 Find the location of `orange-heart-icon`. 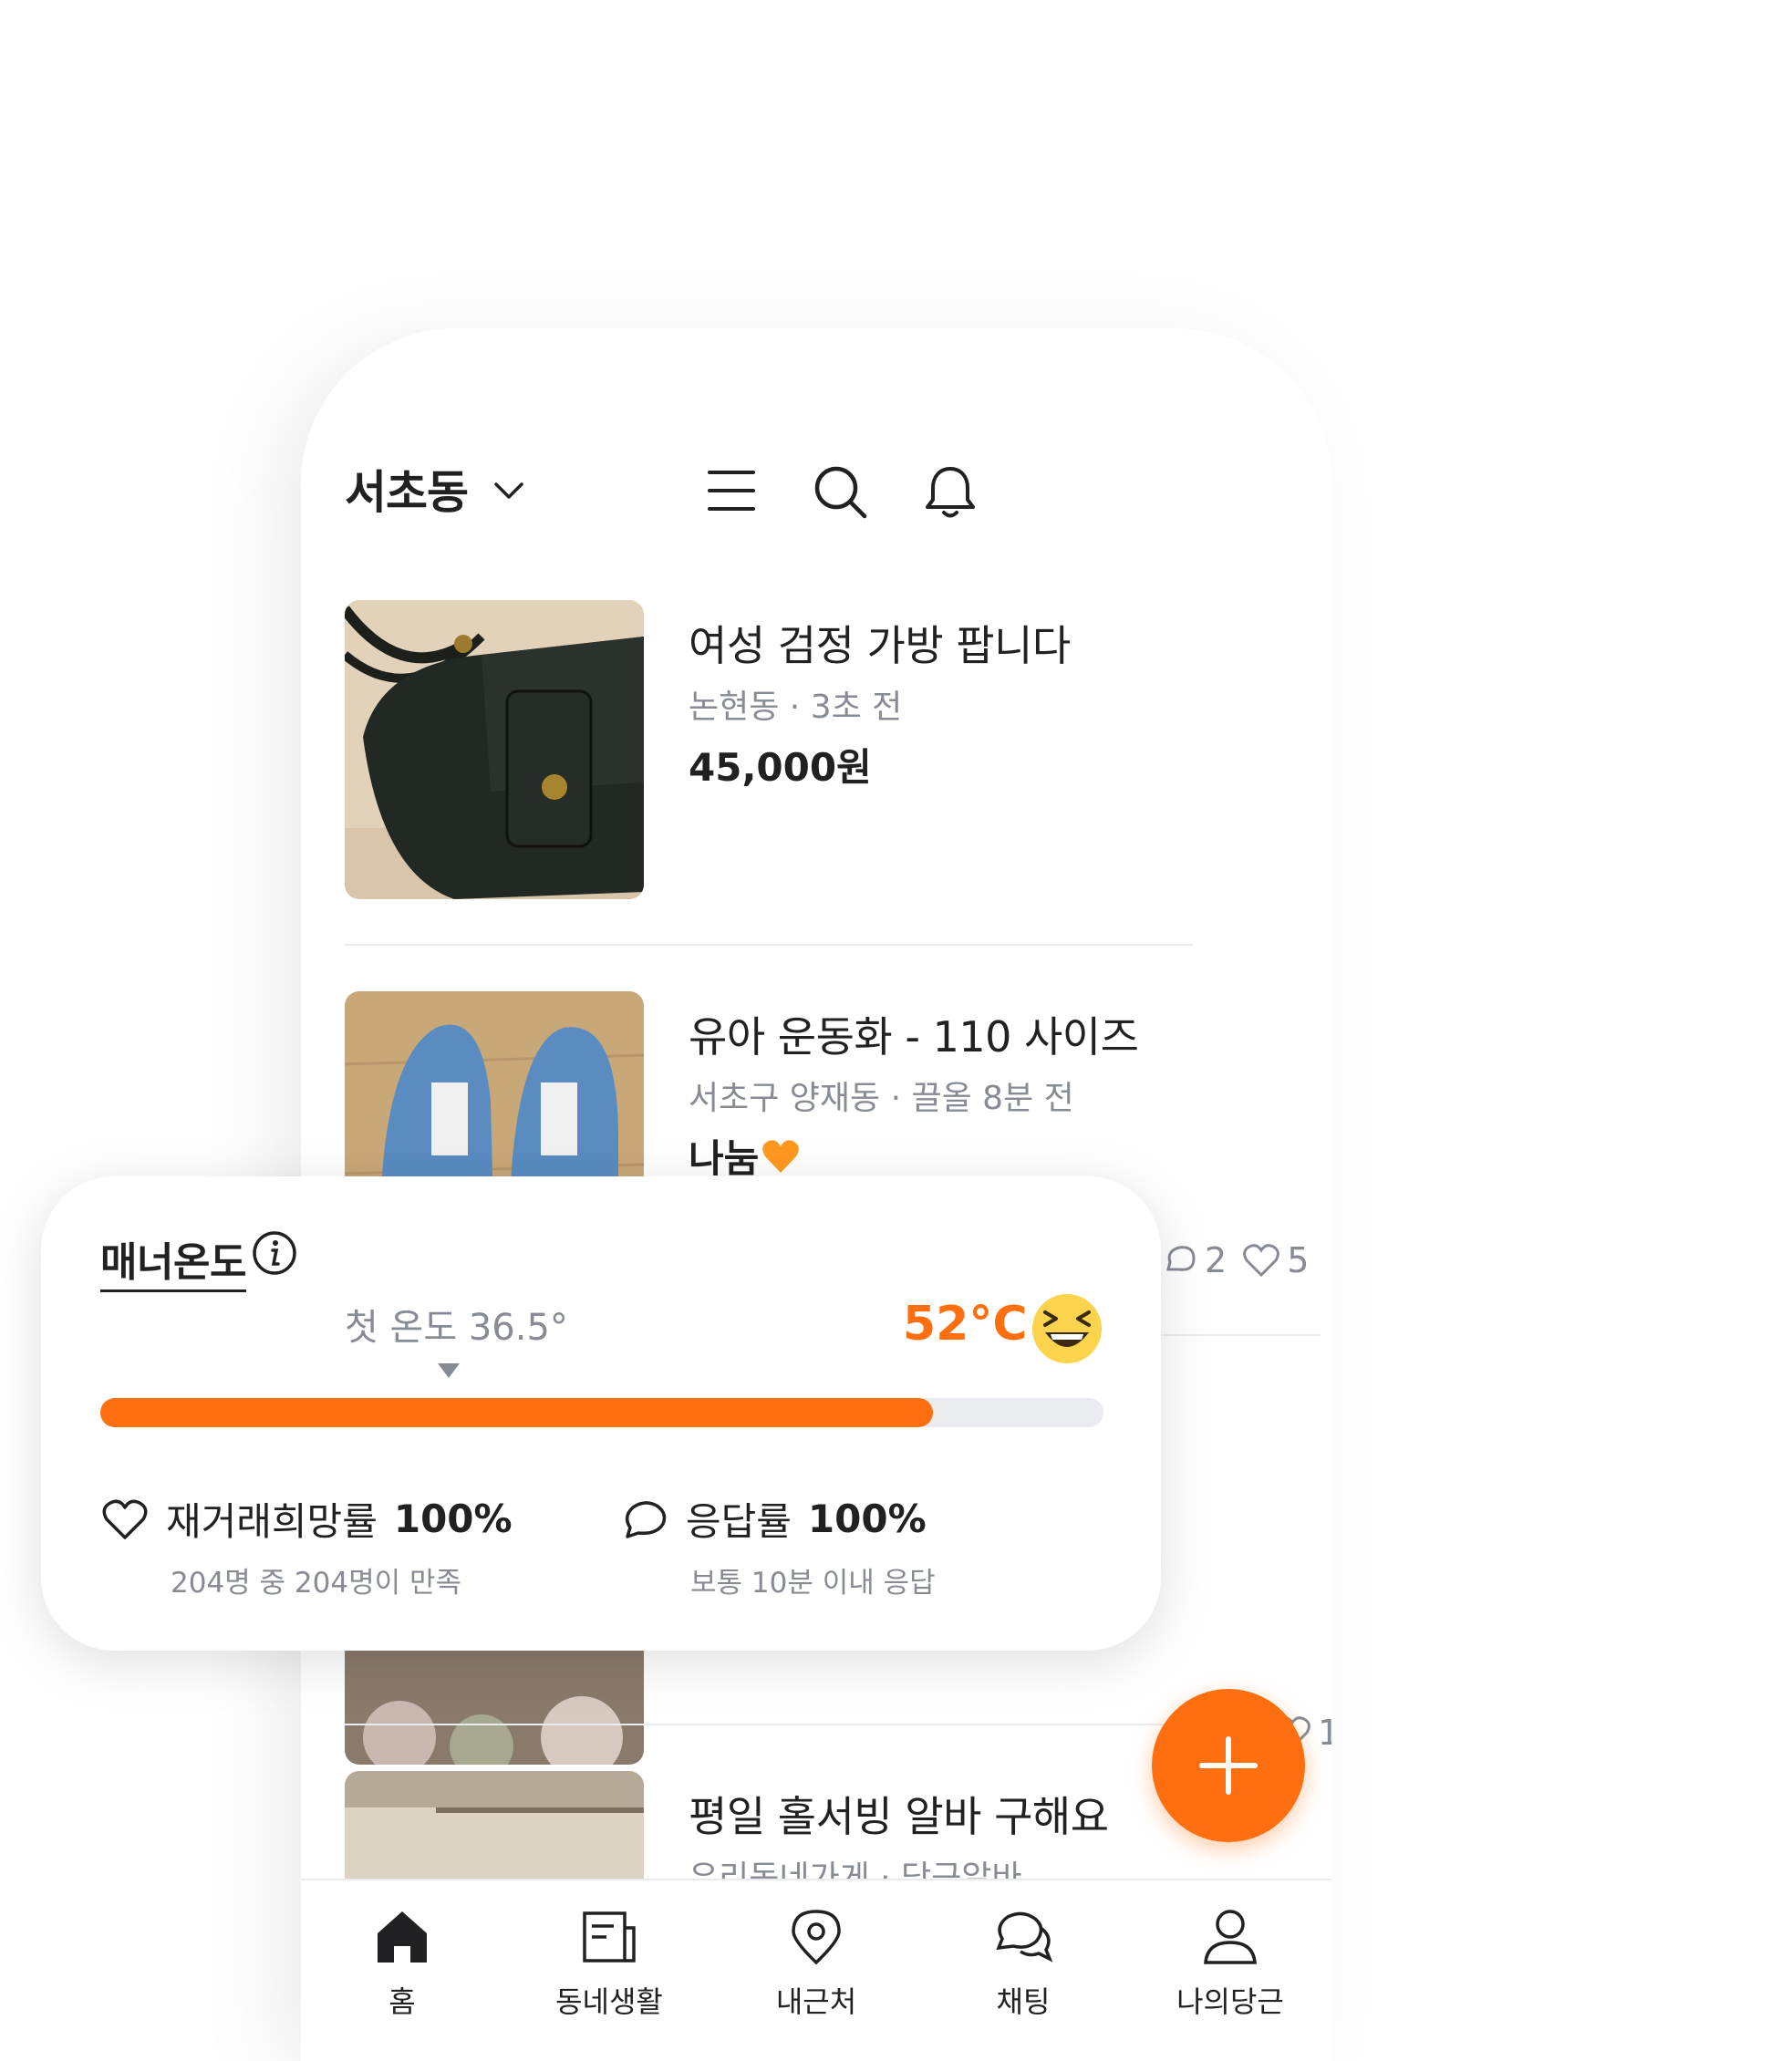

orange-heart-icon is located at coordinates (781, 1156).